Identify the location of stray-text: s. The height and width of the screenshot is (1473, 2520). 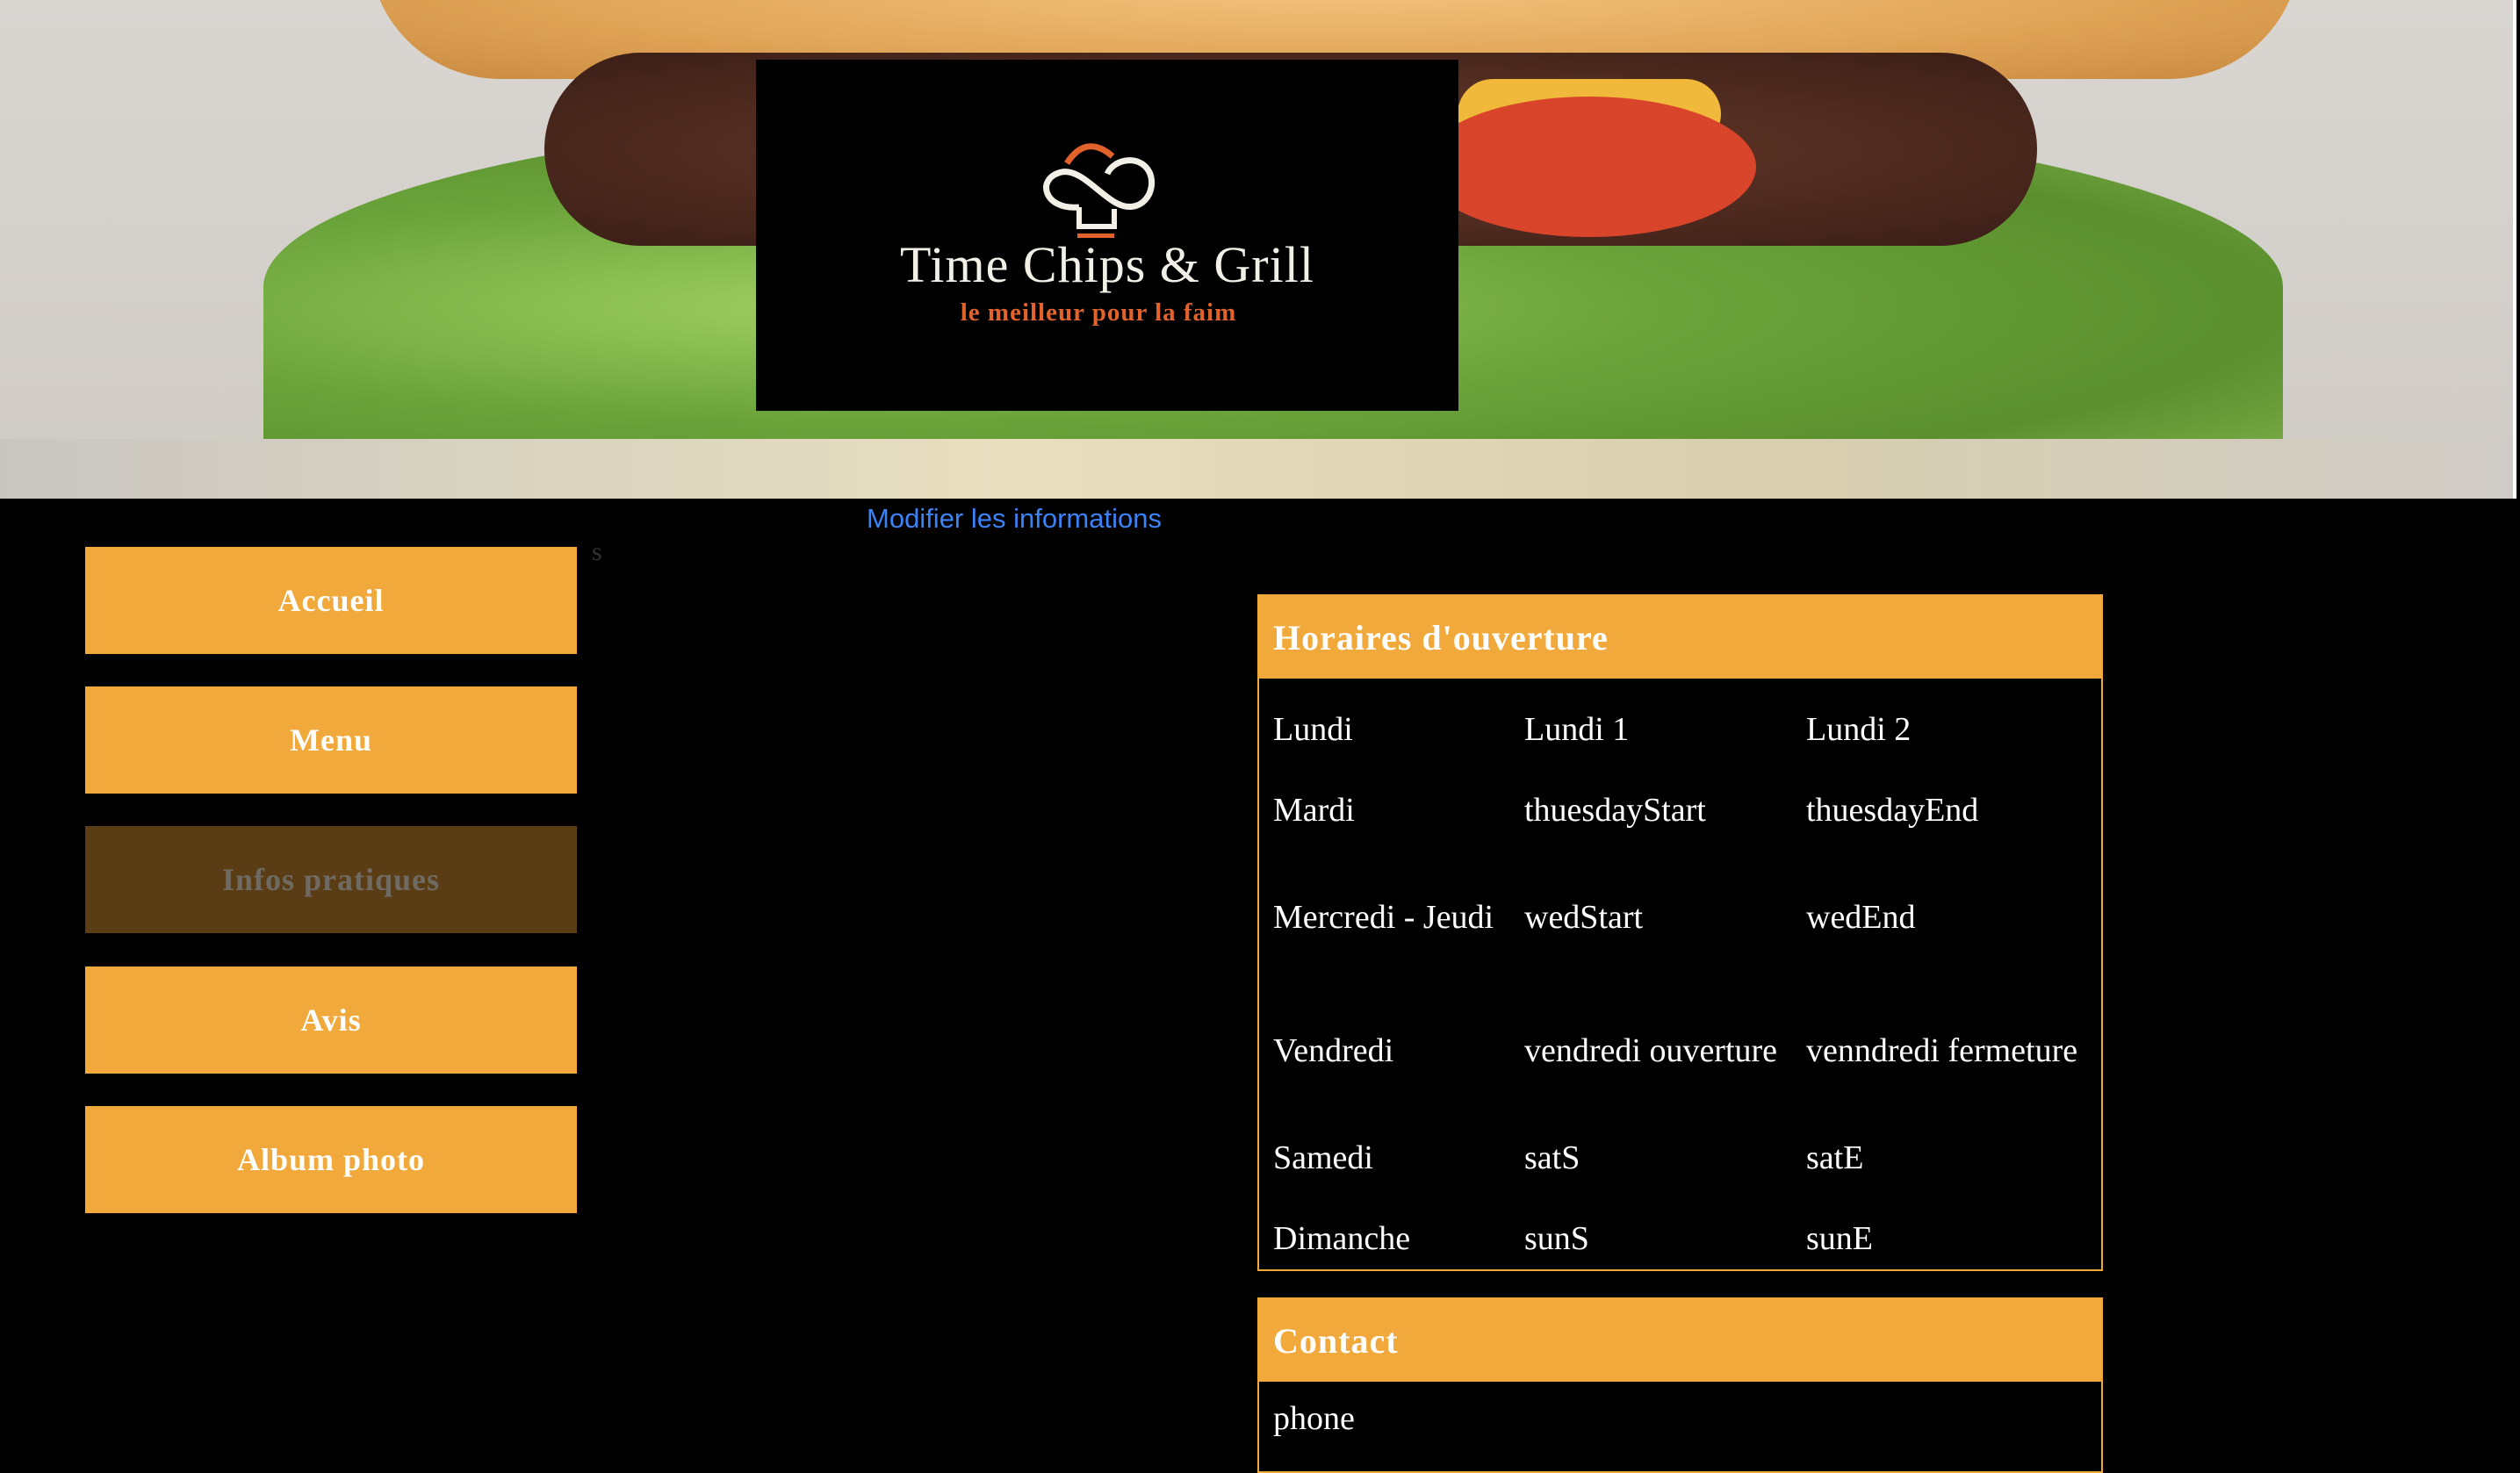
(597, 551).